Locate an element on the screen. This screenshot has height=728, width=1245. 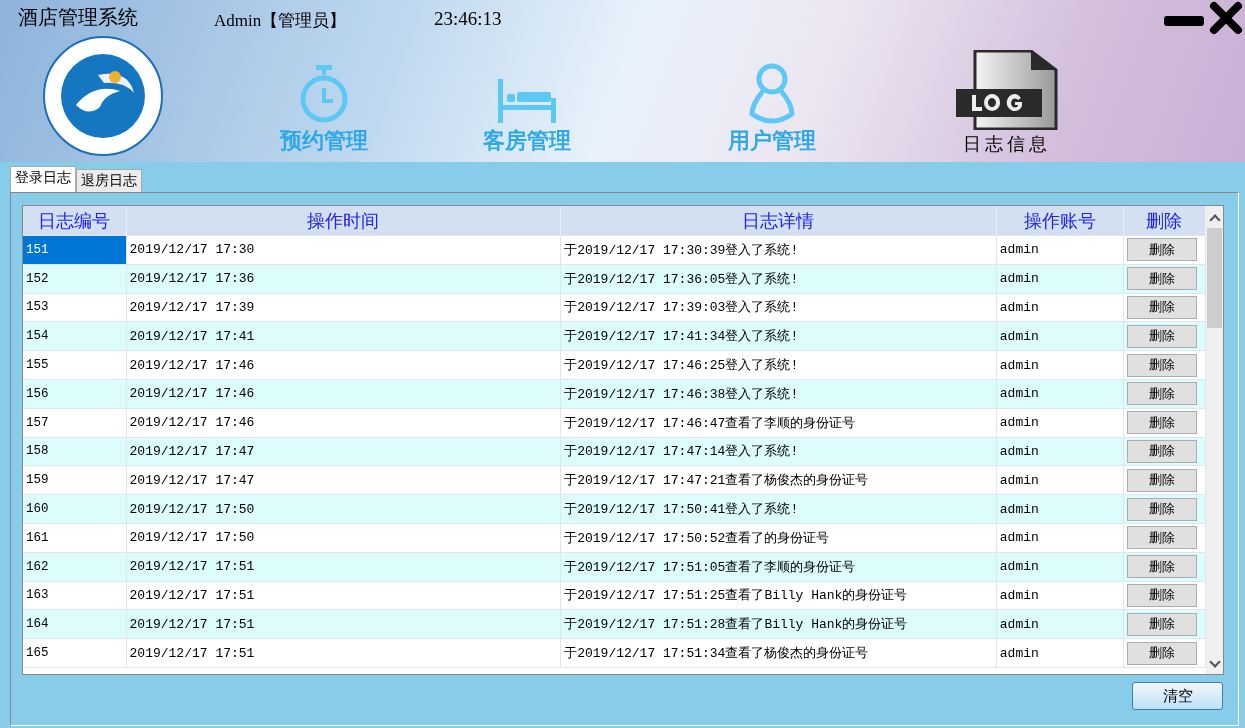
table-cell: 165 is located at coordinates (75, 653).